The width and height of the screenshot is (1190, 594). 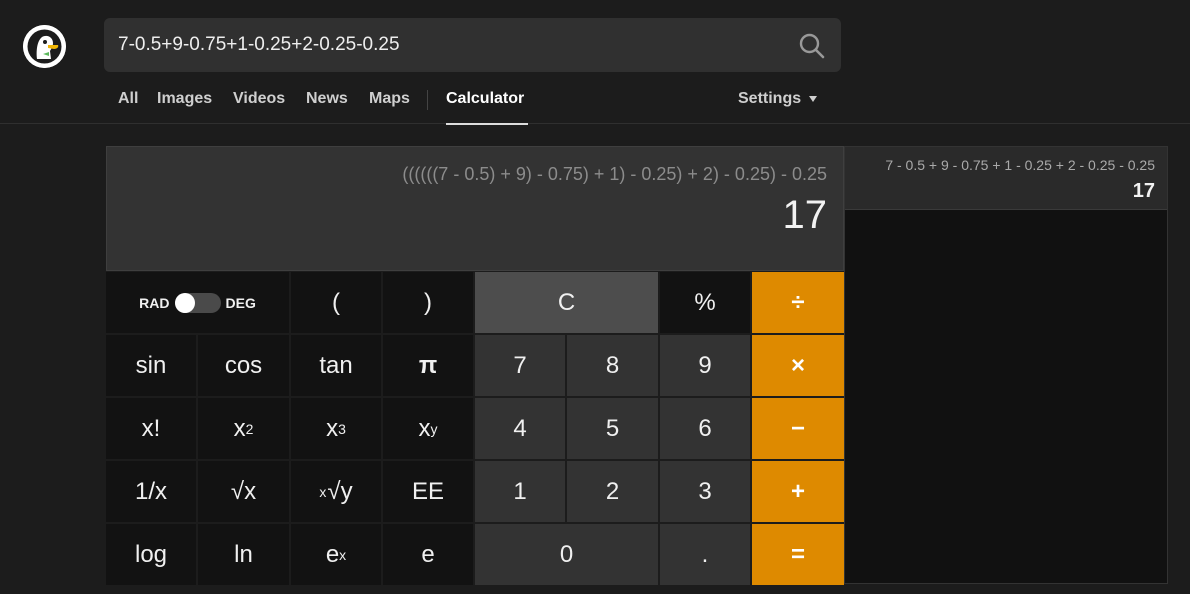 What do you see at coordinates (336, 302) in the screenshot?
I see `open-paren-button: (` at bounding box center [336, 302].